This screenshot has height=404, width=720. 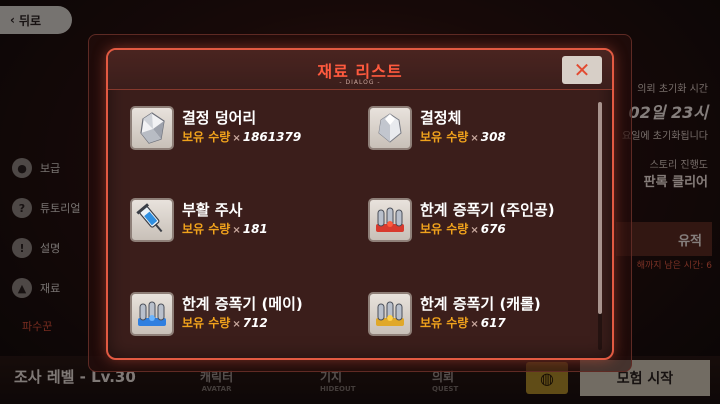 I want to click on item-name: 한계 증폭기 (주인공), so click(x=487, y=210).